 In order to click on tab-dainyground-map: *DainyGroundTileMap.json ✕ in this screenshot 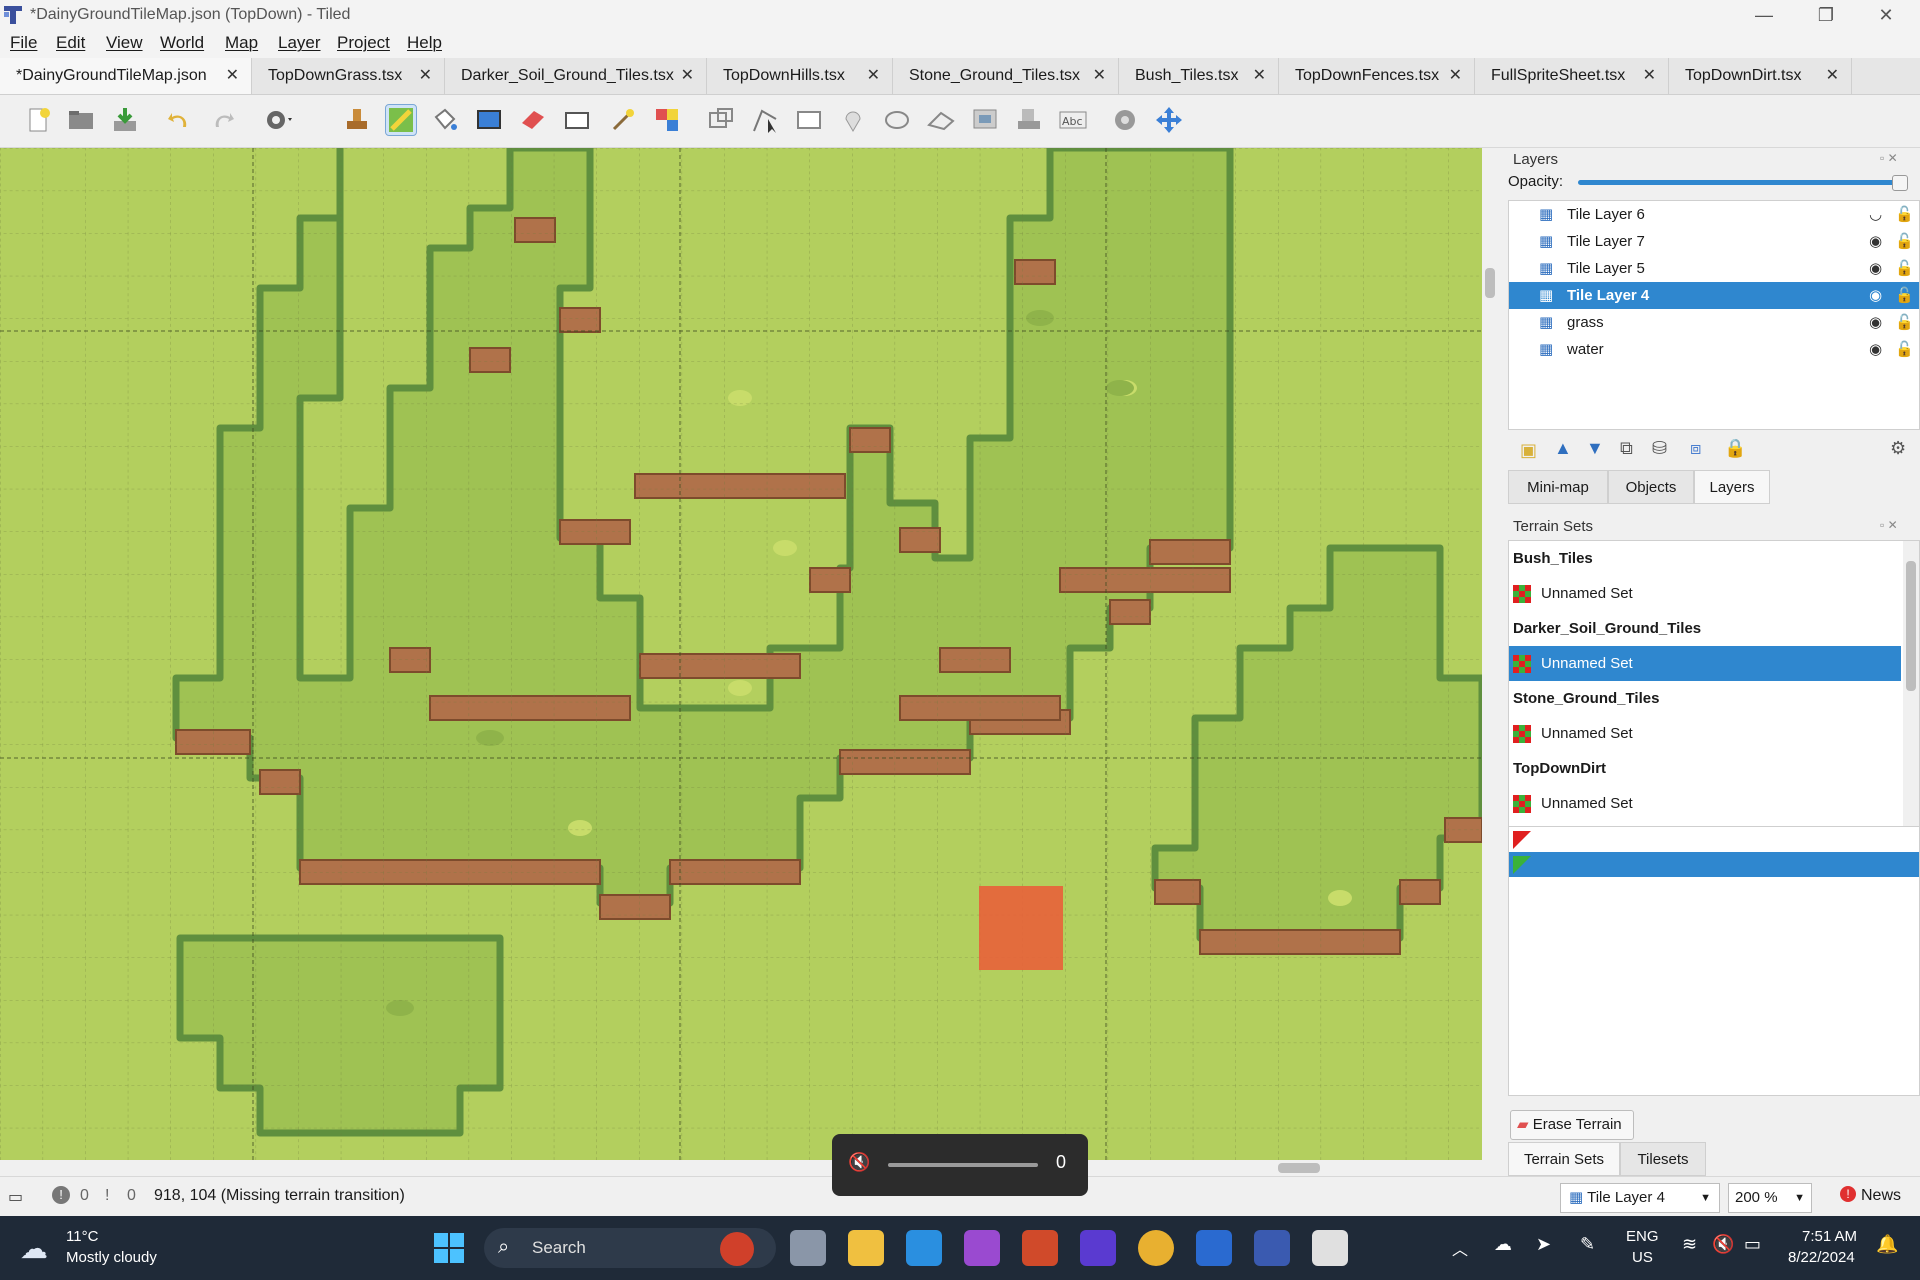, I will do `click(126, 76)`.